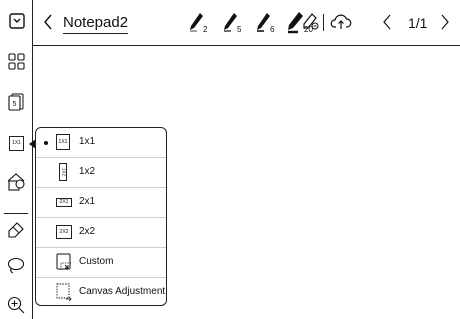 Image resolution: width=460 pixels, height=319 pixels. Describe the element at coordinates (417, 23) in the screenshot. I see `page-indicator: 1/1` at that location.